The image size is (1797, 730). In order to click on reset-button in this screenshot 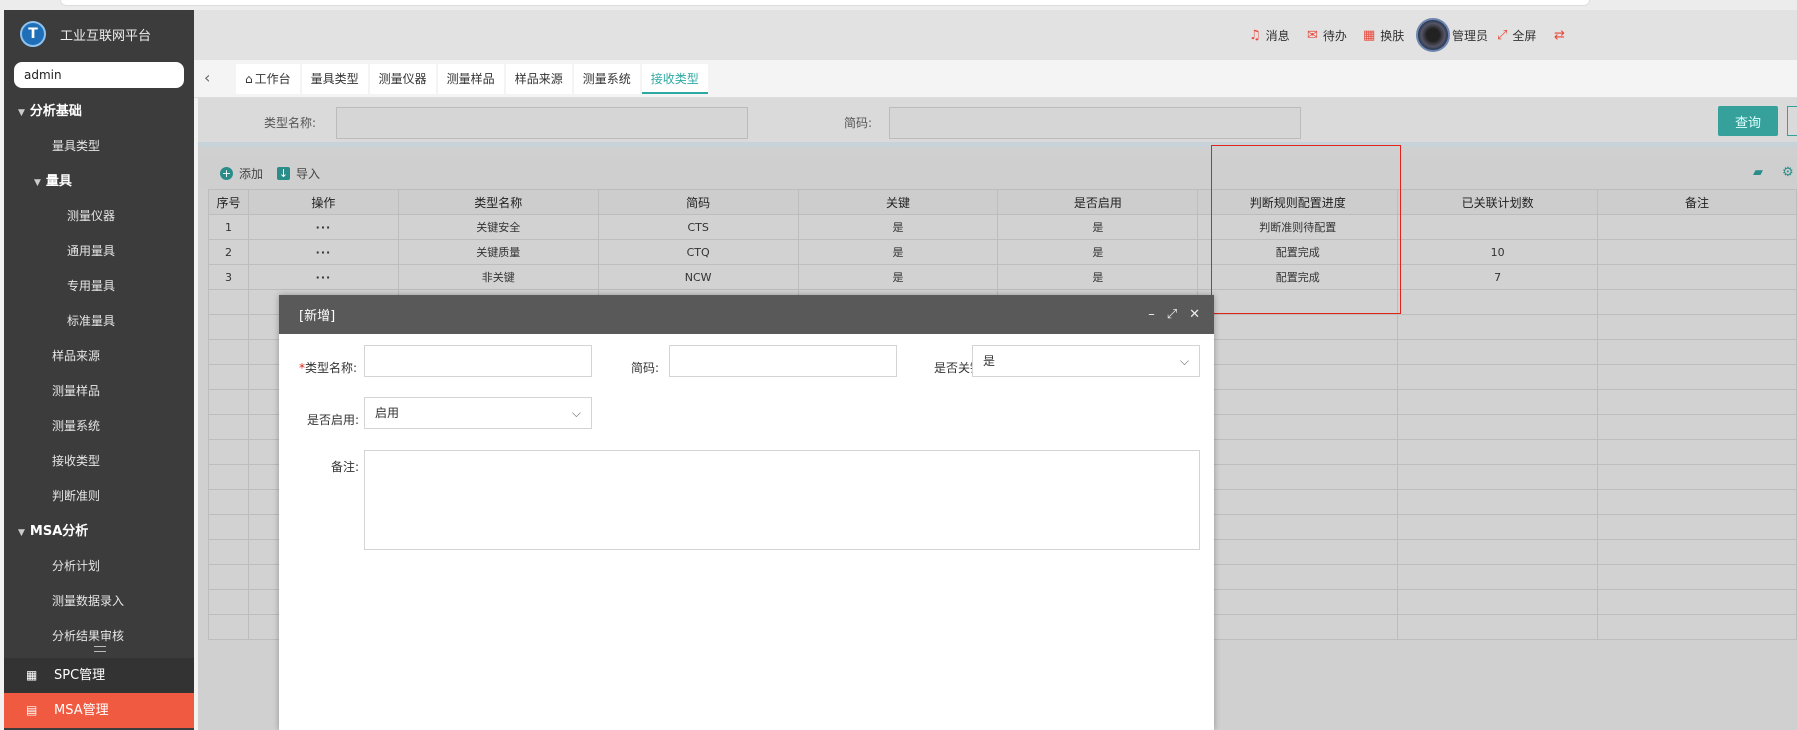, I will do `click(1792, 121)`.